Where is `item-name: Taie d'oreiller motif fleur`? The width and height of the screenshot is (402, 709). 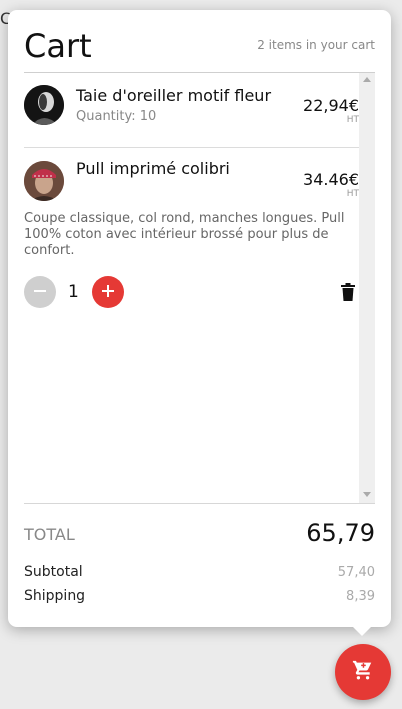 item-name: Taie d'oreiller motif fleur is located at coordinates (174, 95).